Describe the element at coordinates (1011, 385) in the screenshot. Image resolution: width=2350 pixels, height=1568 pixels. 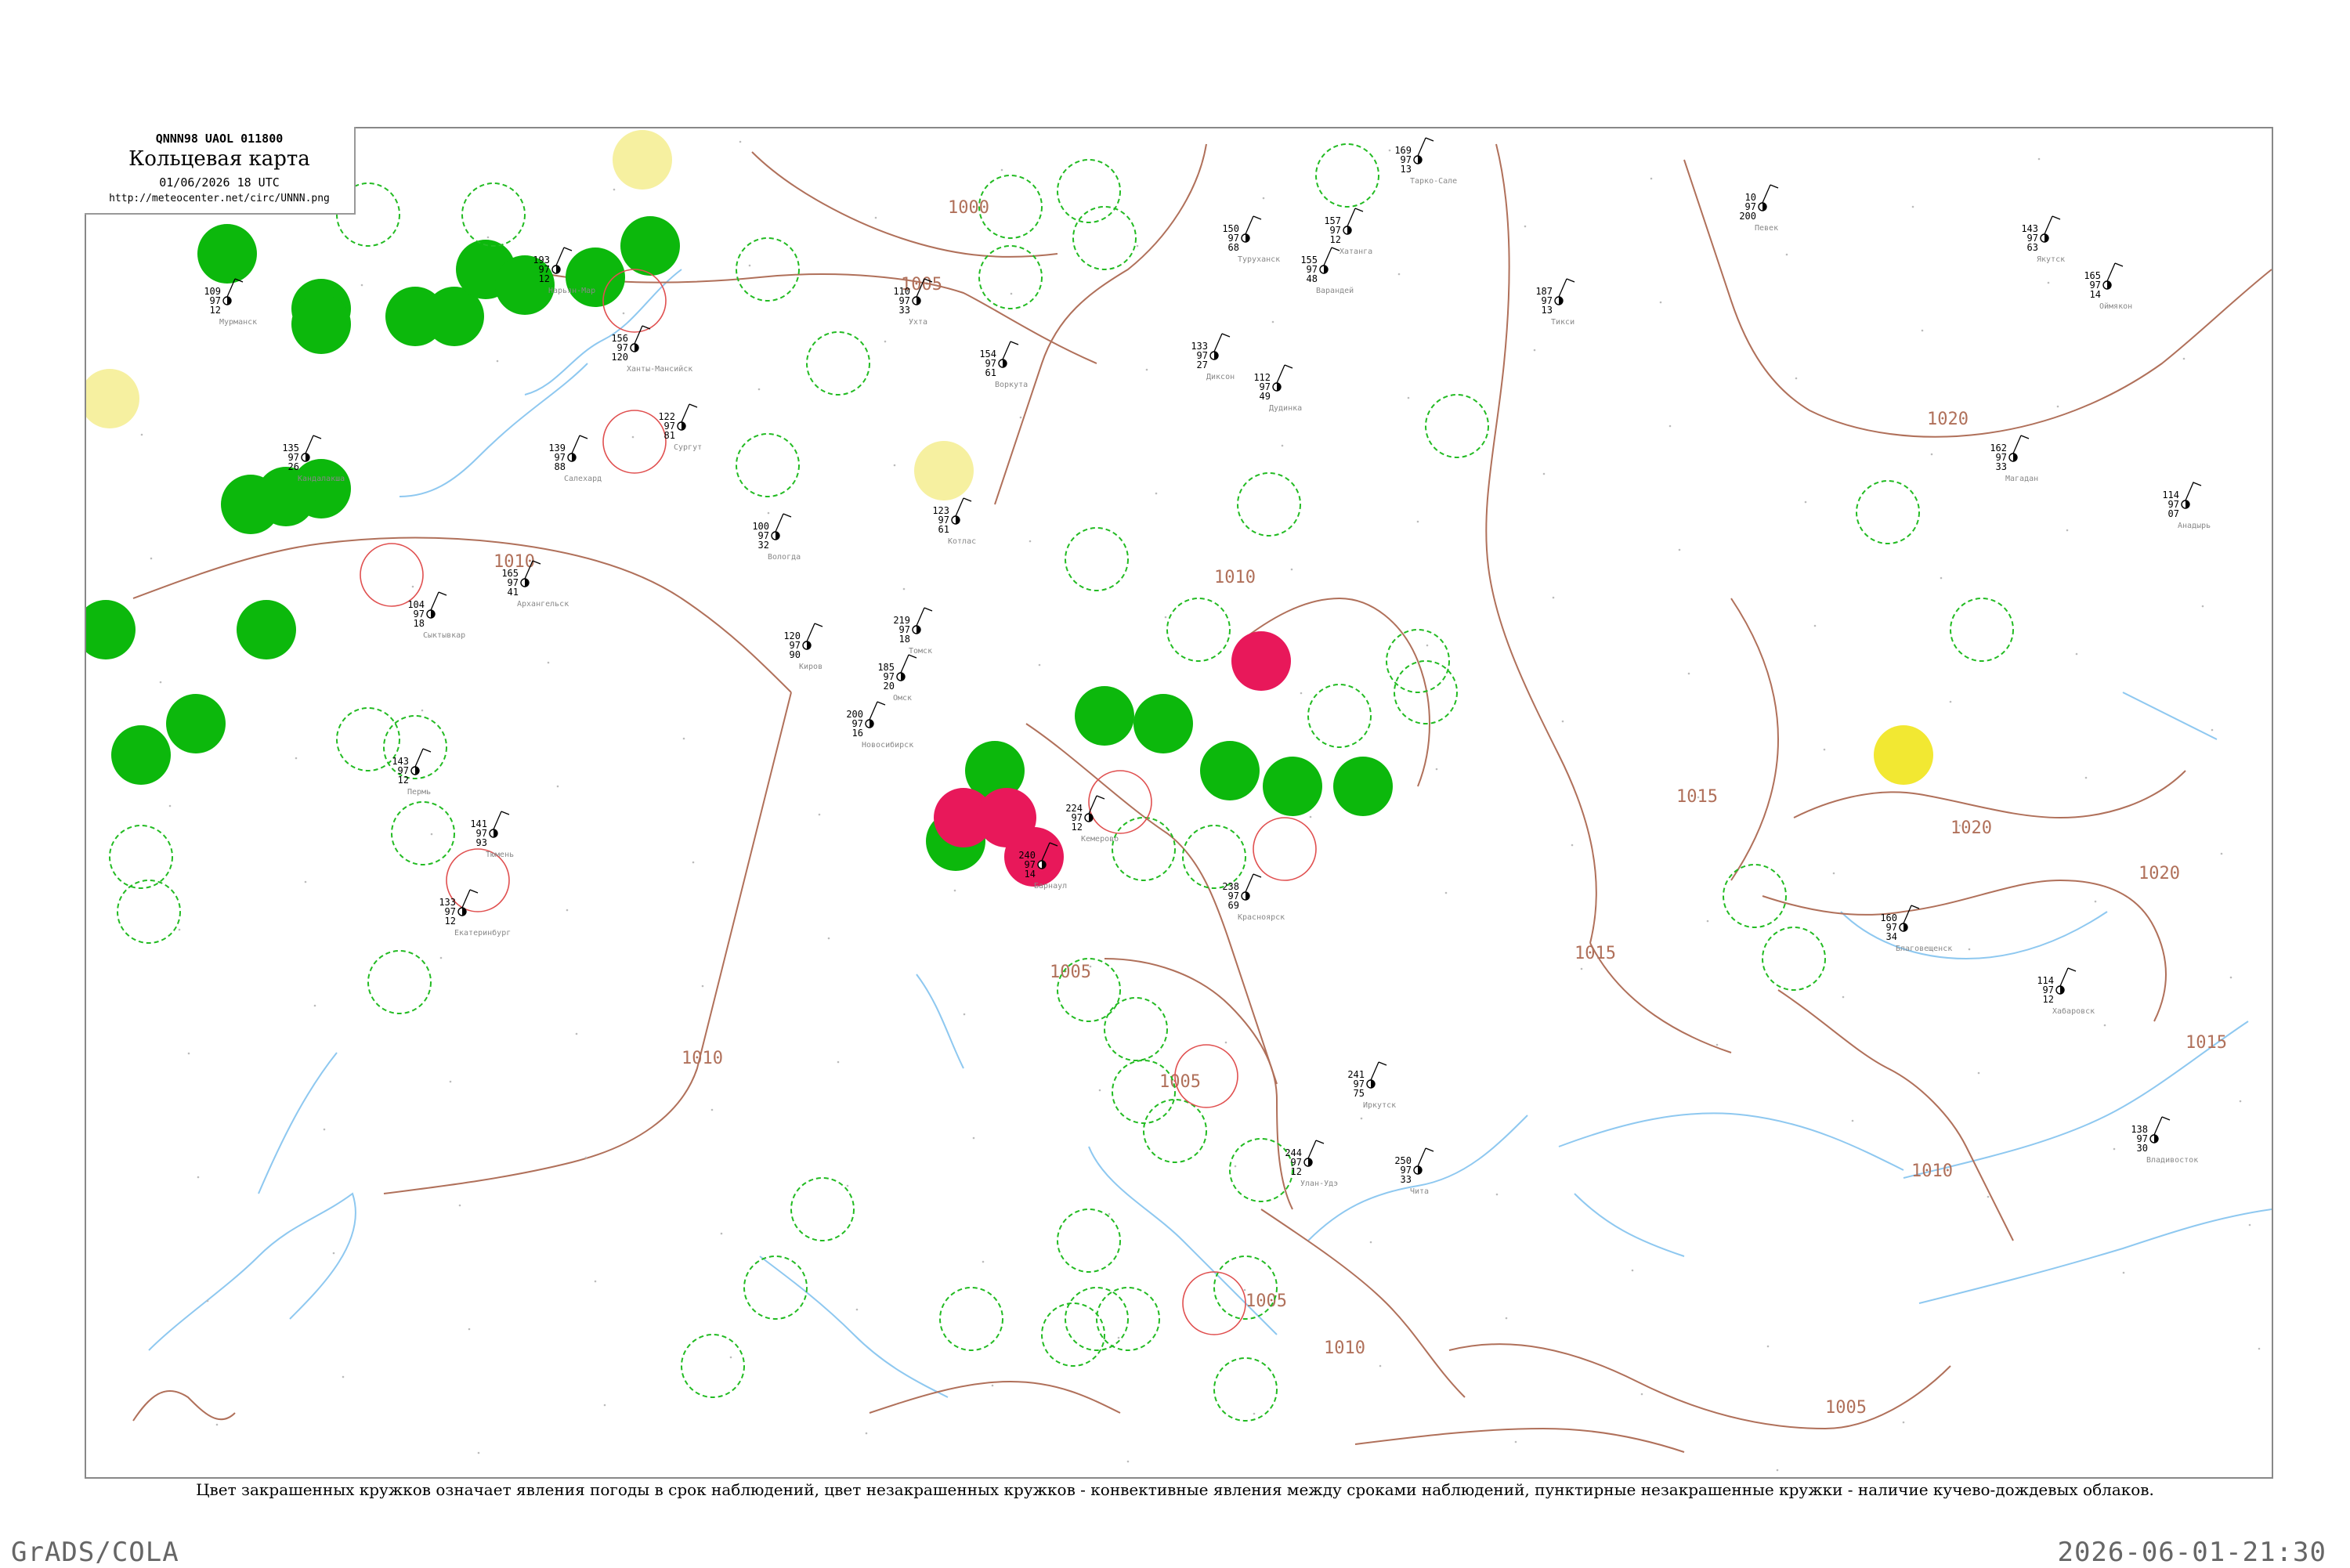
I see `station-name: Воркута` at that location.